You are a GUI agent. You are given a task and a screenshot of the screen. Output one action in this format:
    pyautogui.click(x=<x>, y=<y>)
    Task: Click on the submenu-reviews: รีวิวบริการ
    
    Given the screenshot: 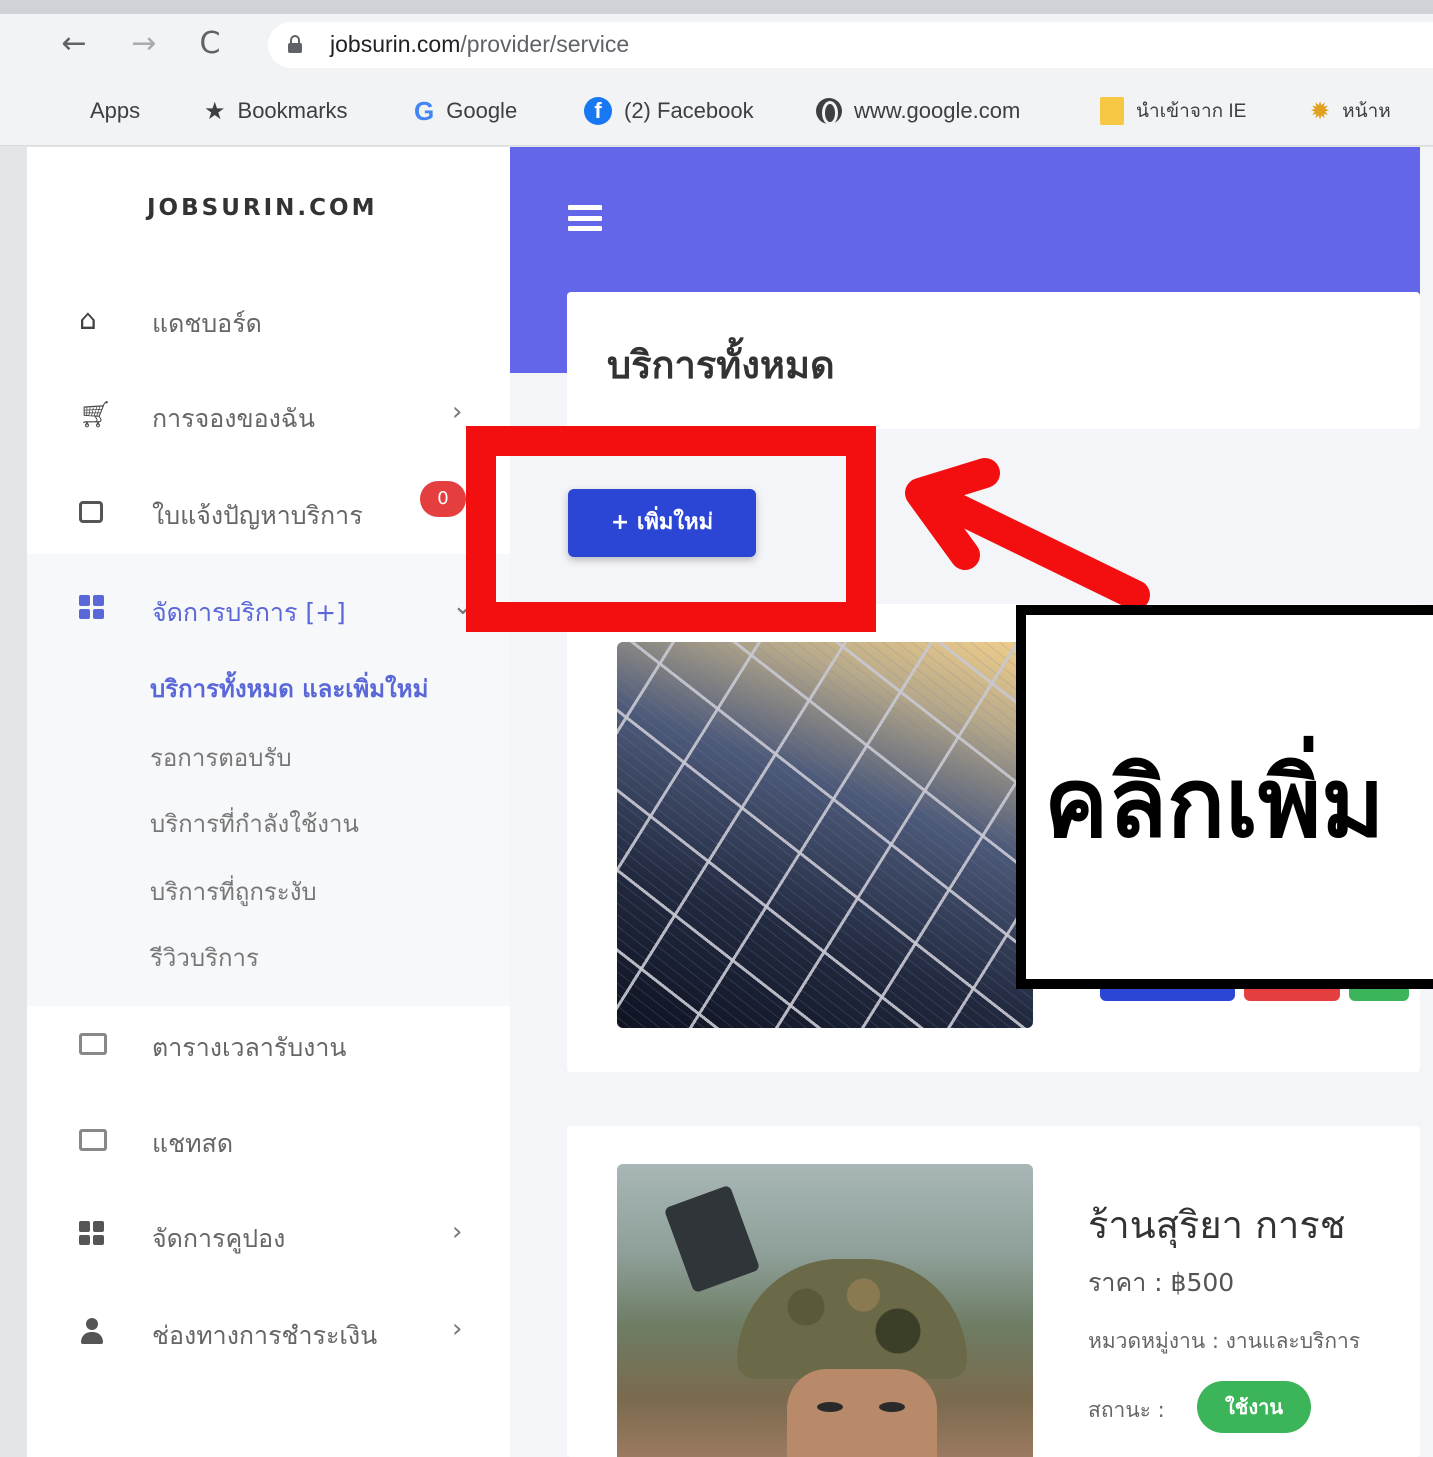 What is the action you would take?
    pyautogui.click(x=204, y=957)
    